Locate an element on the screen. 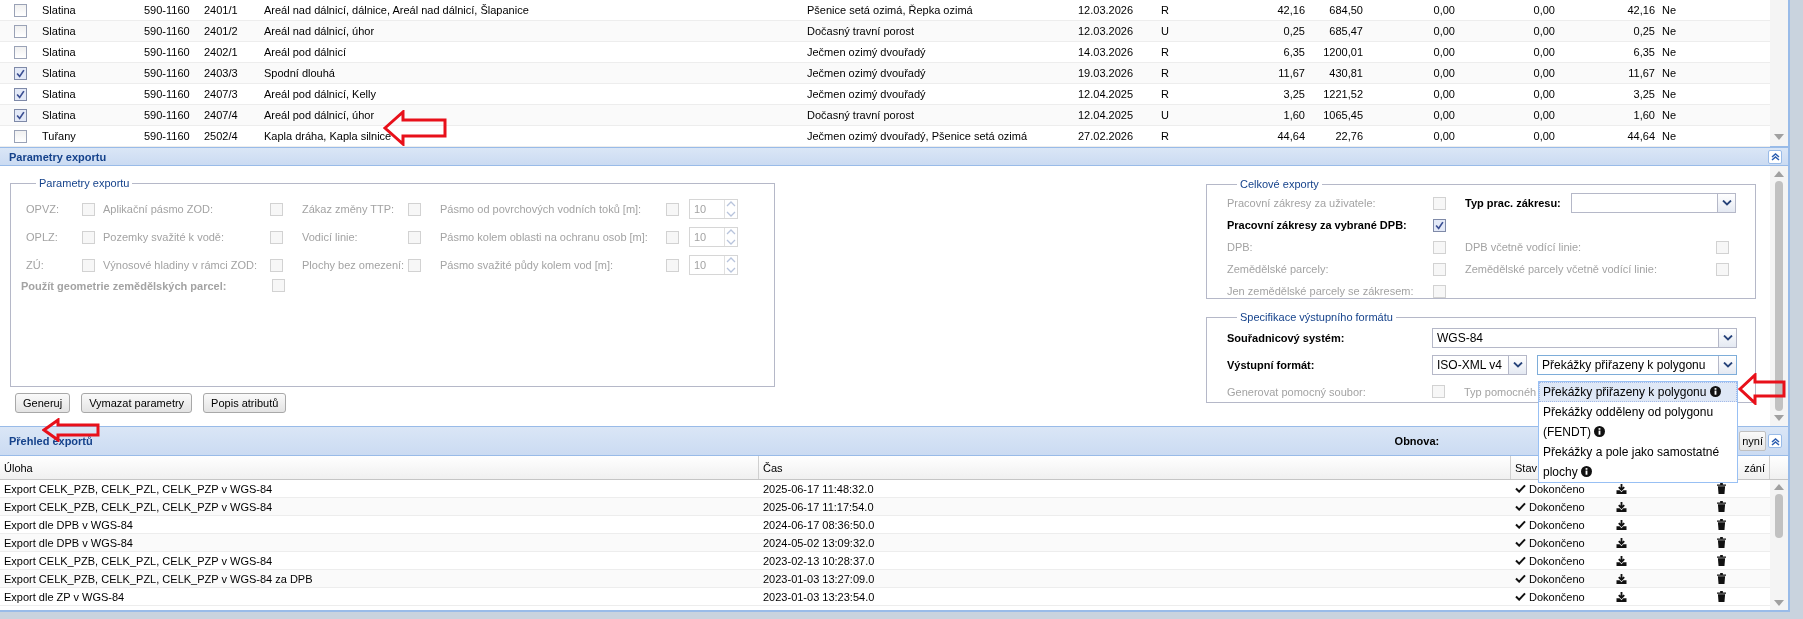 The width and height of the screenshot is (1803, 619). option-checkbox is located at coordinates (1439, 225).